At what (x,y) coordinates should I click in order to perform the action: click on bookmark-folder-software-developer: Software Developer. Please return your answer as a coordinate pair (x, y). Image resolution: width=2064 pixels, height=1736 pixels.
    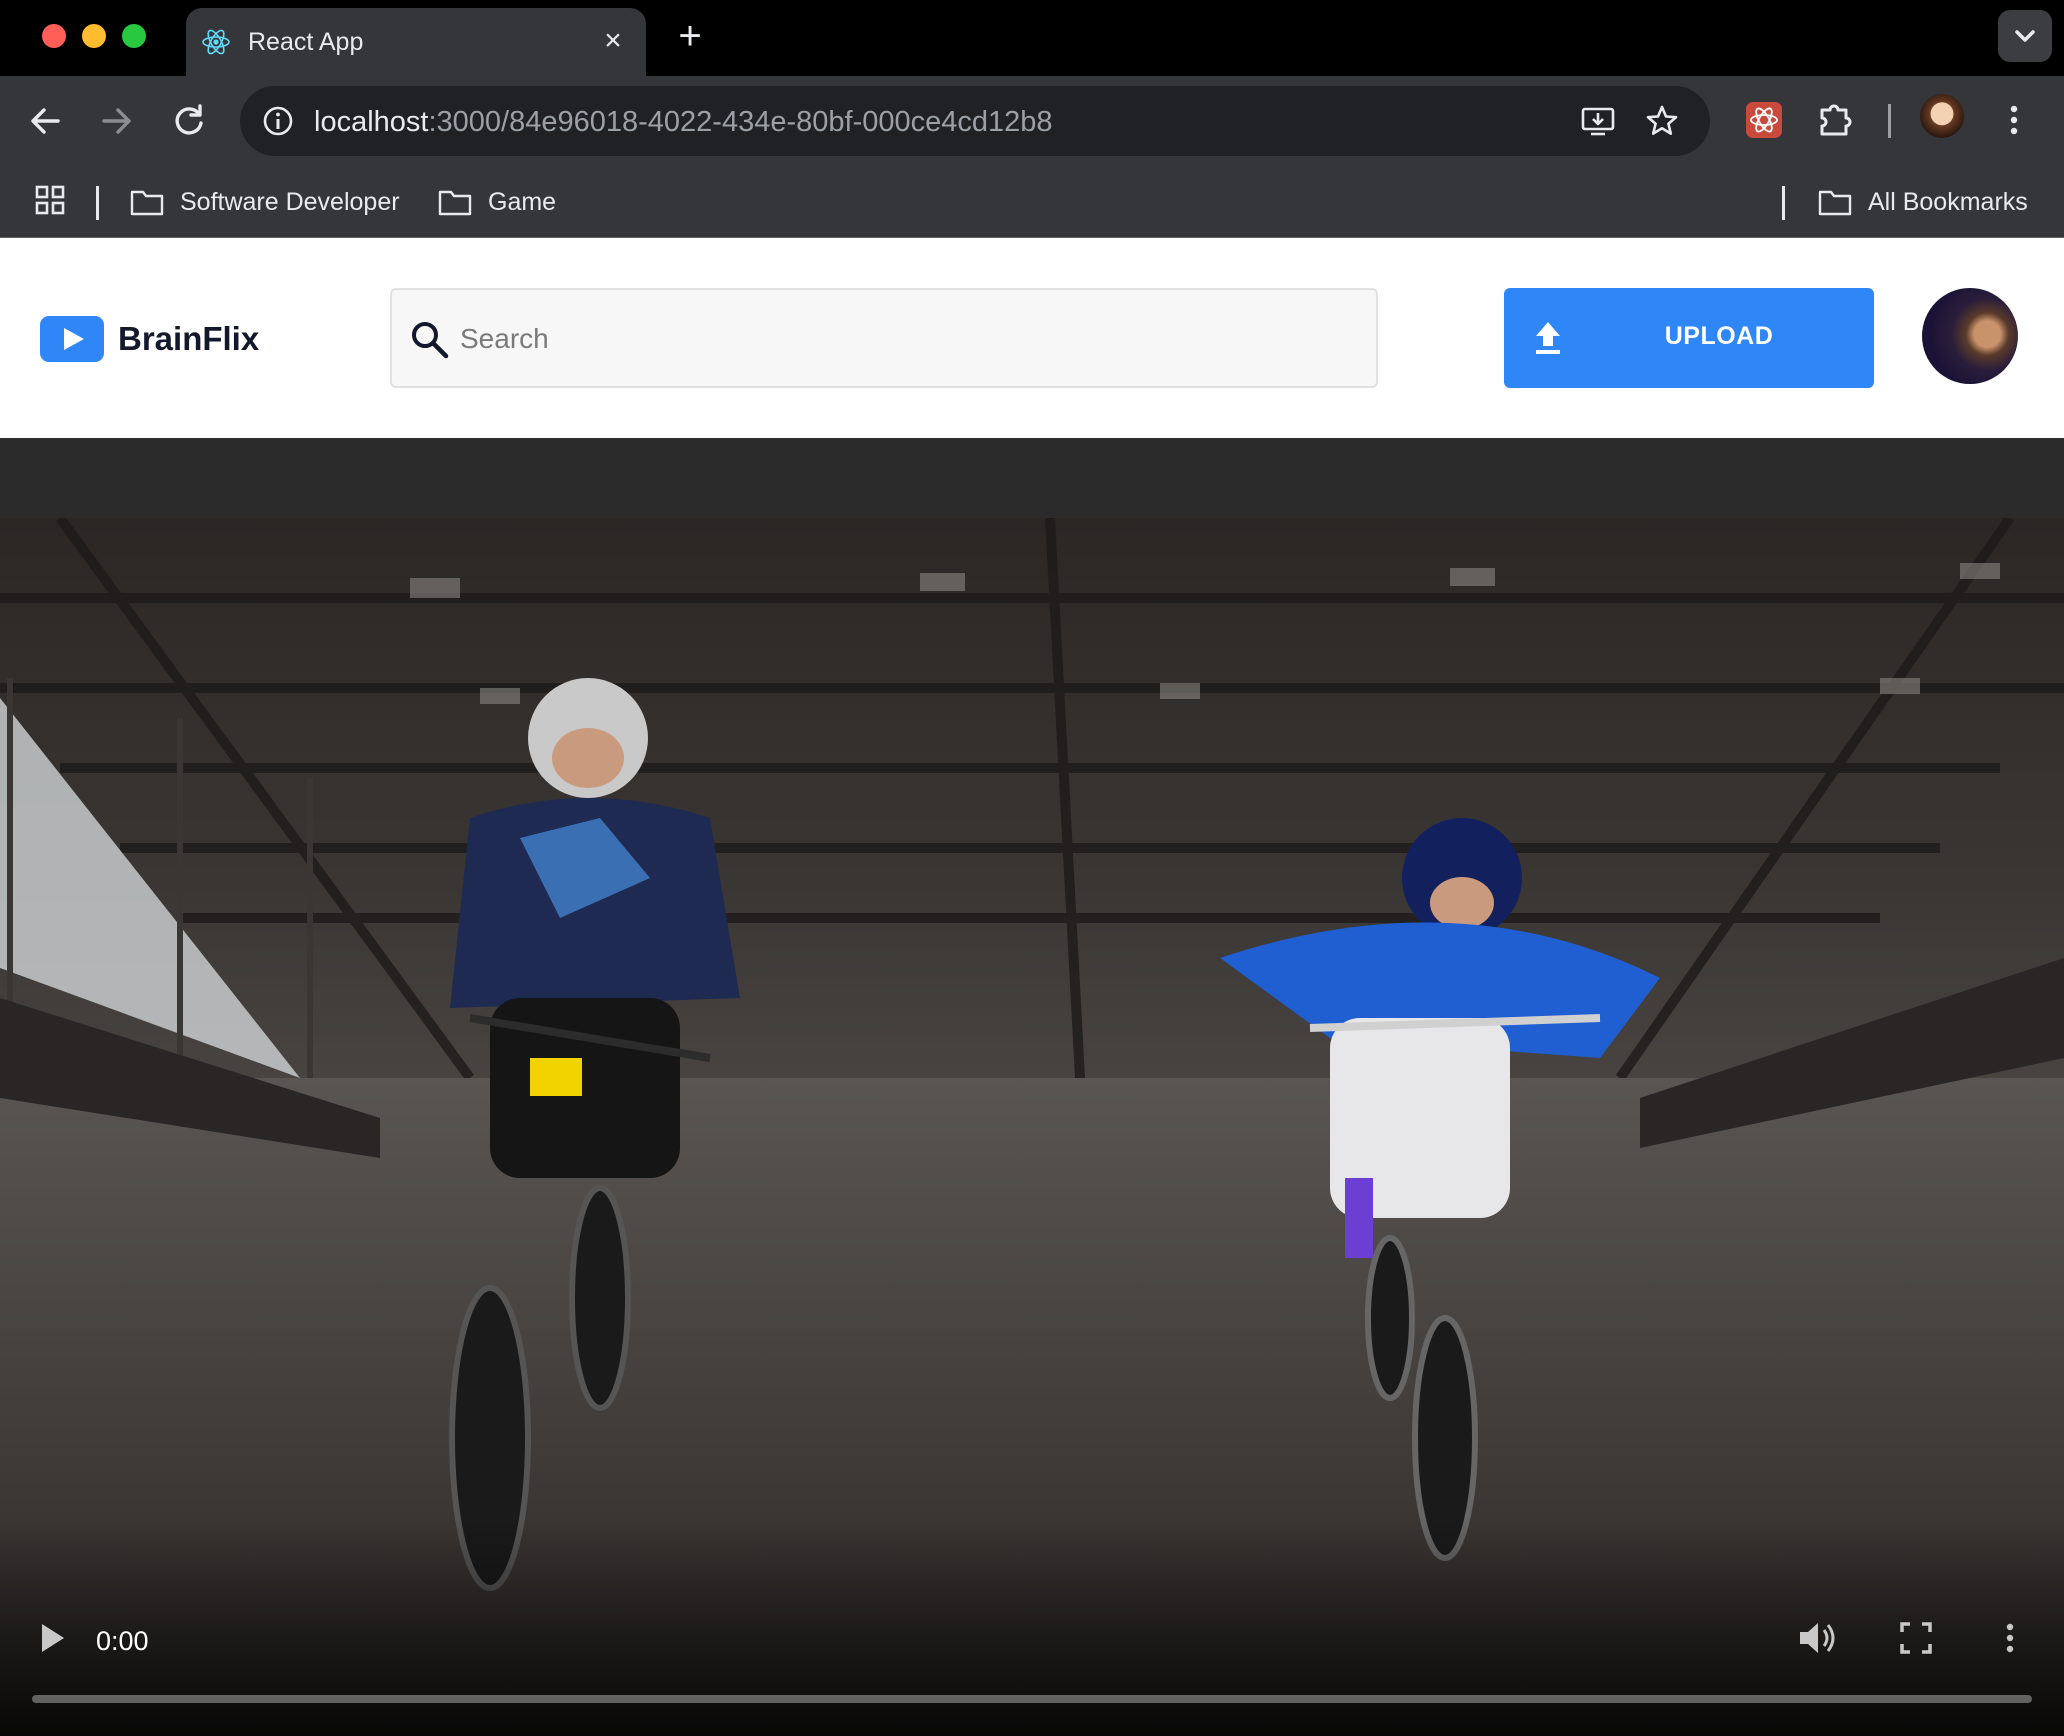
    Looking at the image, I should click on (265, 202).